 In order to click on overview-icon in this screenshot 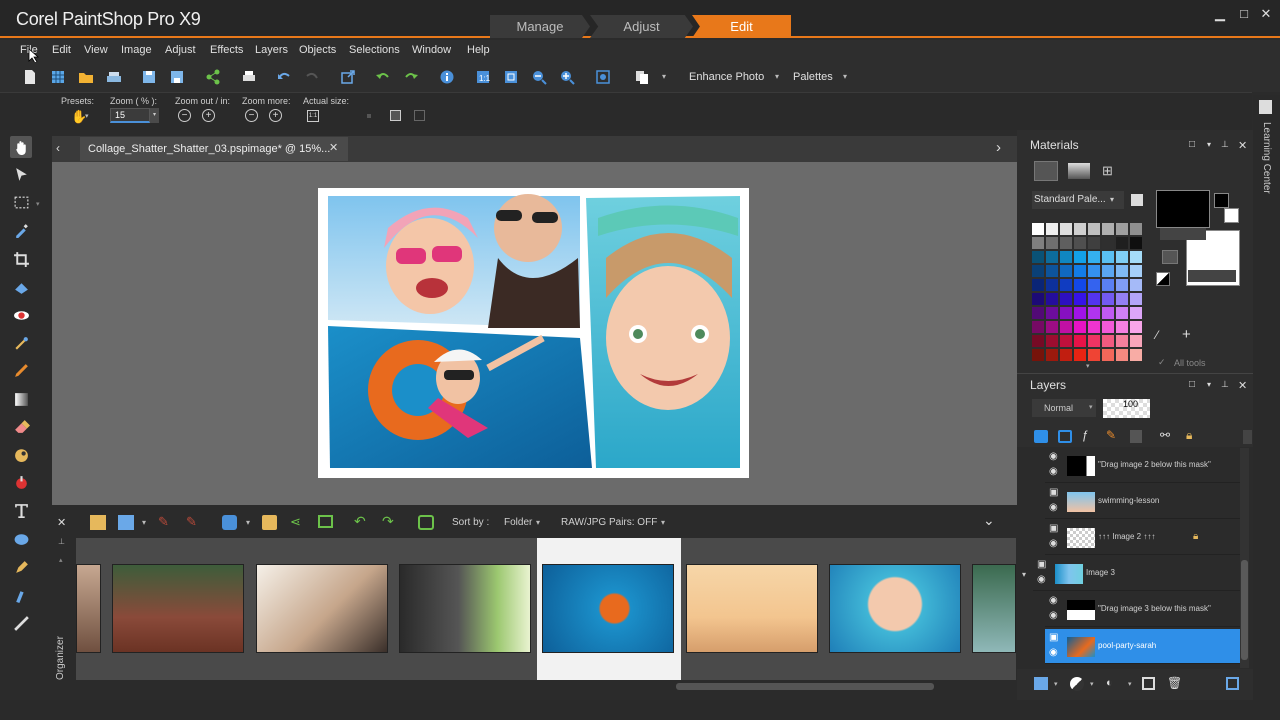, I will do `click(603, 77)`.